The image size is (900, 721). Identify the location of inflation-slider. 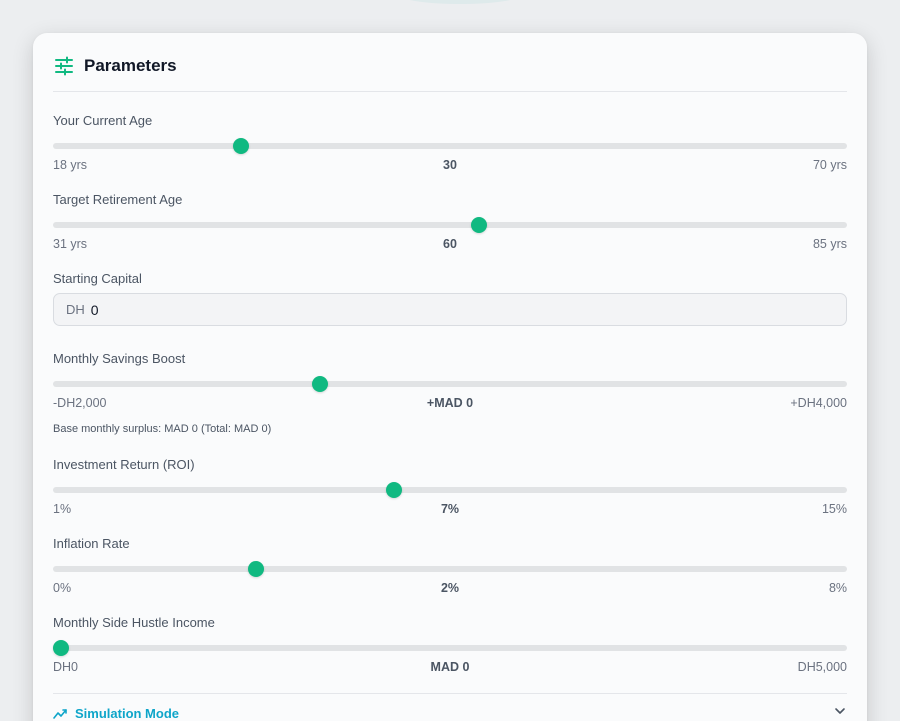
(450, 569).